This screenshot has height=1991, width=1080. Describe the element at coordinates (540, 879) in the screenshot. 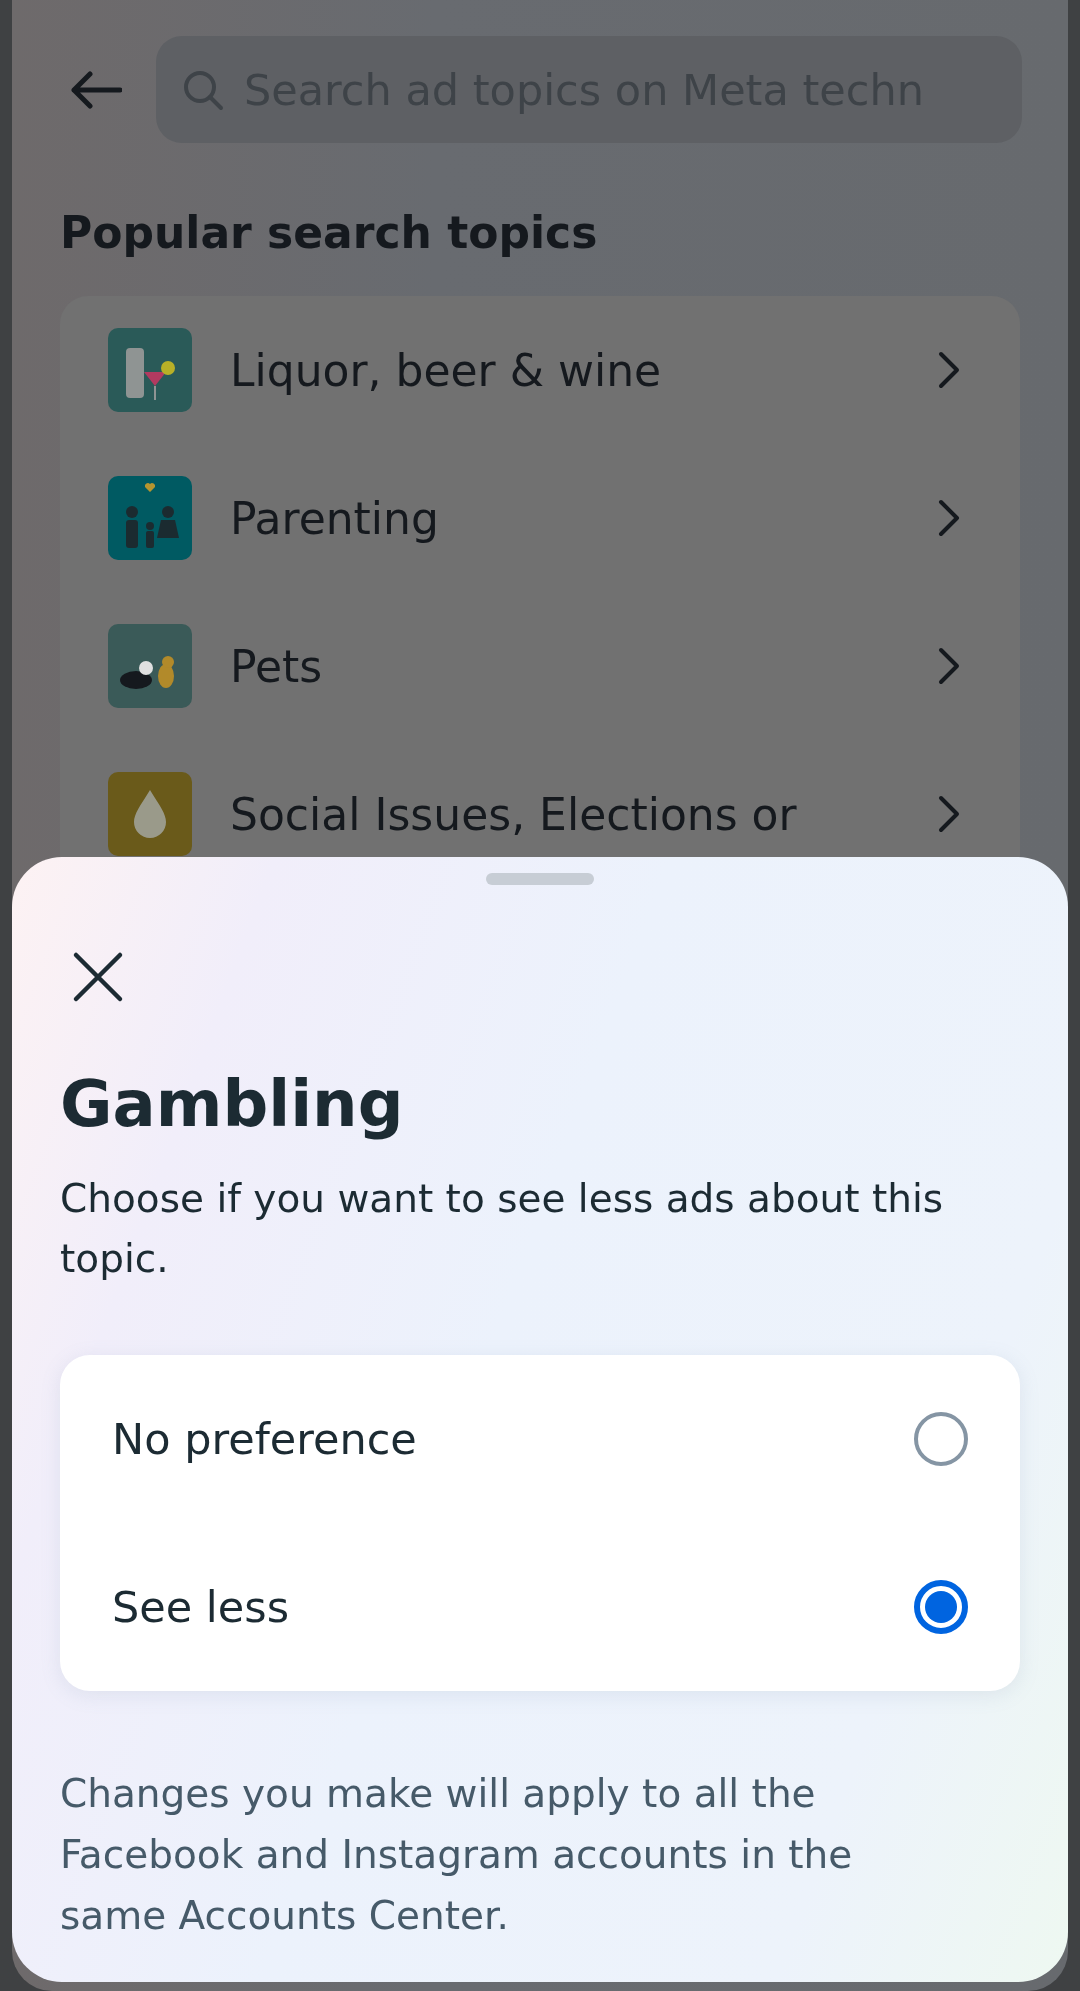

I see `drag-handle` at that location.